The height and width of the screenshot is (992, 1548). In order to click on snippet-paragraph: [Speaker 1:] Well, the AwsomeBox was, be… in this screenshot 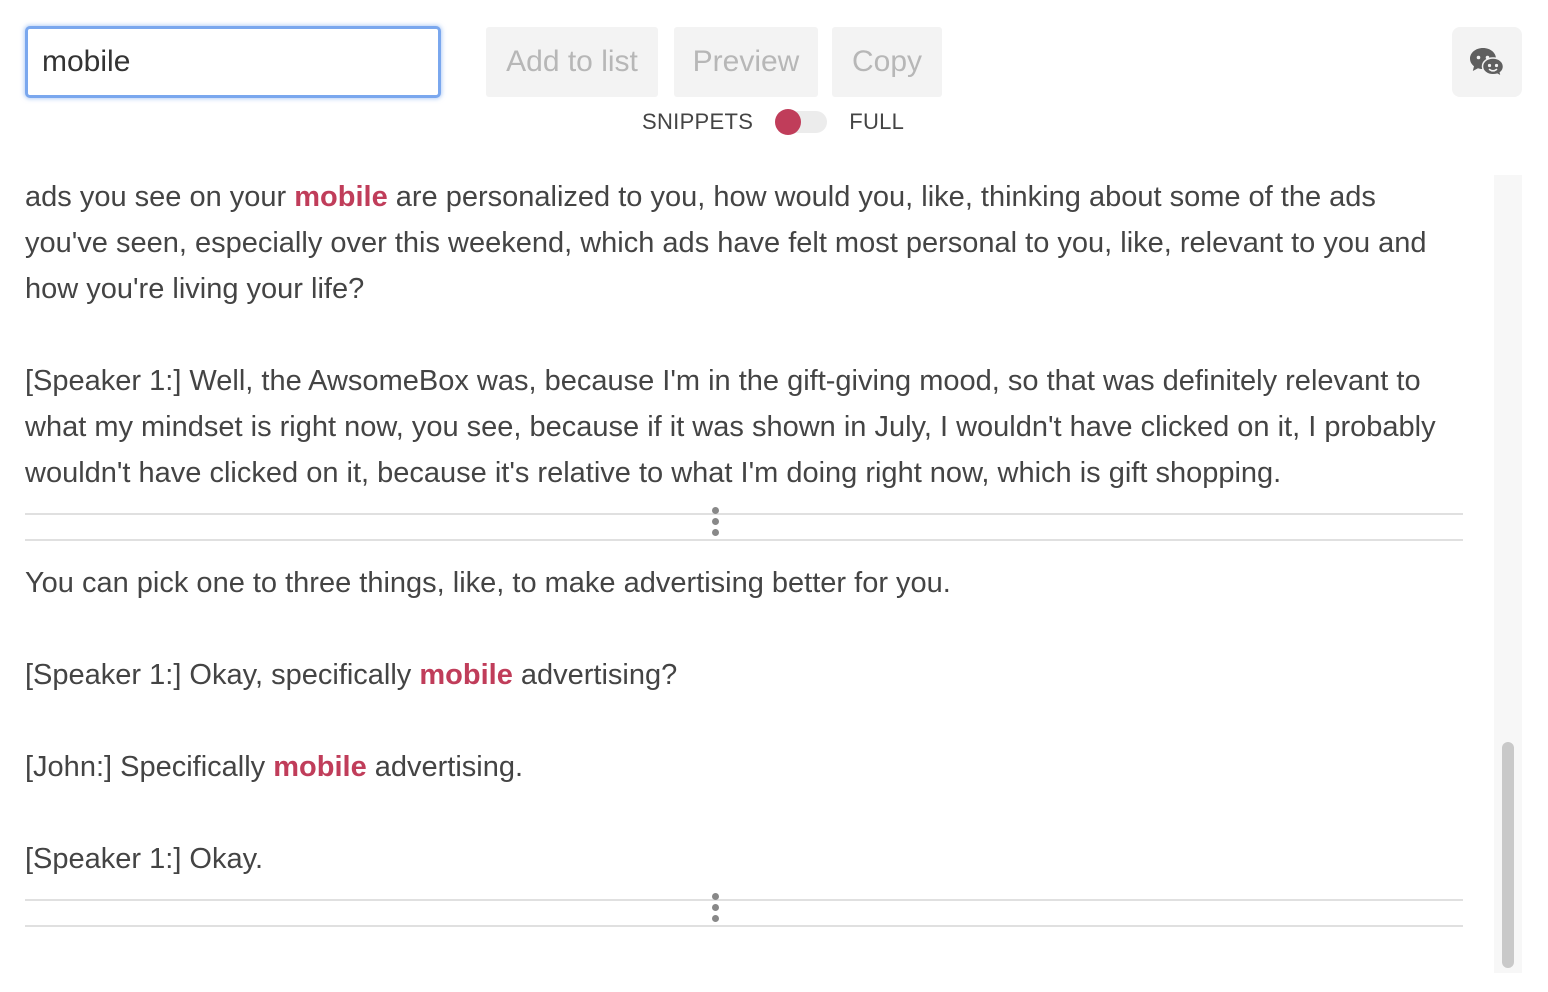, I will do `click(744, 427)`.